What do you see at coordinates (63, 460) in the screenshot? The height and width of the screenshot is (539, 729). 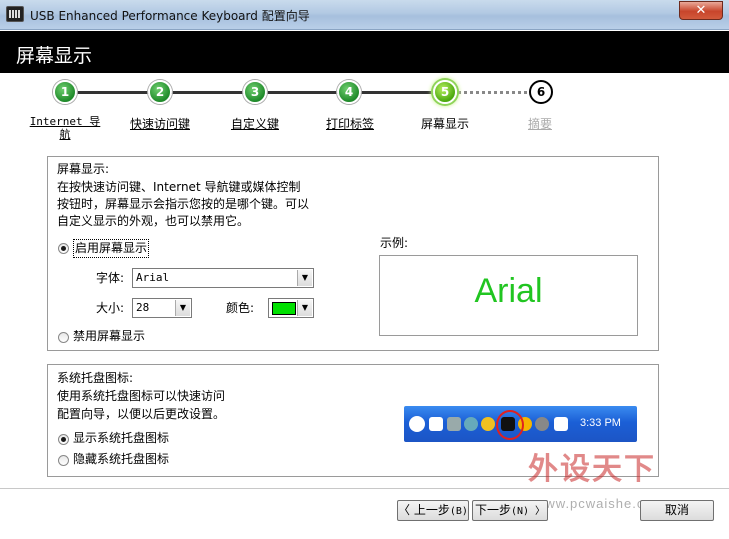 I see `hide-tray-radio` at bounding box center [63, 460].